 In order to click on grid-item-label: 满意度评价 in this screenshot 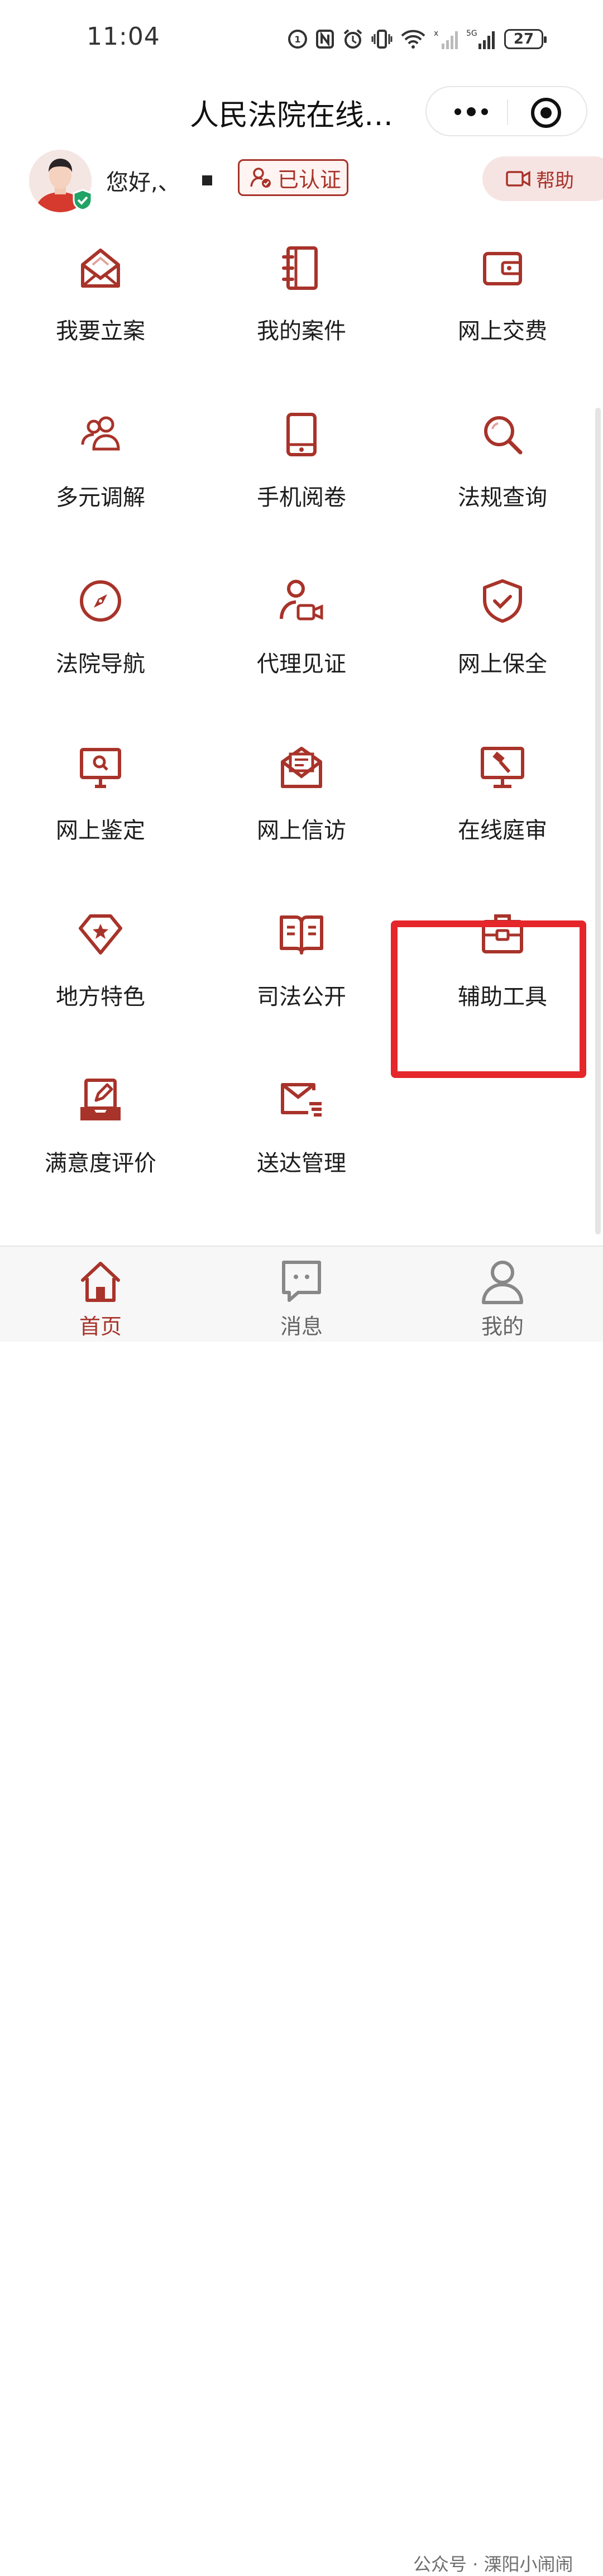, I will do `click(100, 1163)`.